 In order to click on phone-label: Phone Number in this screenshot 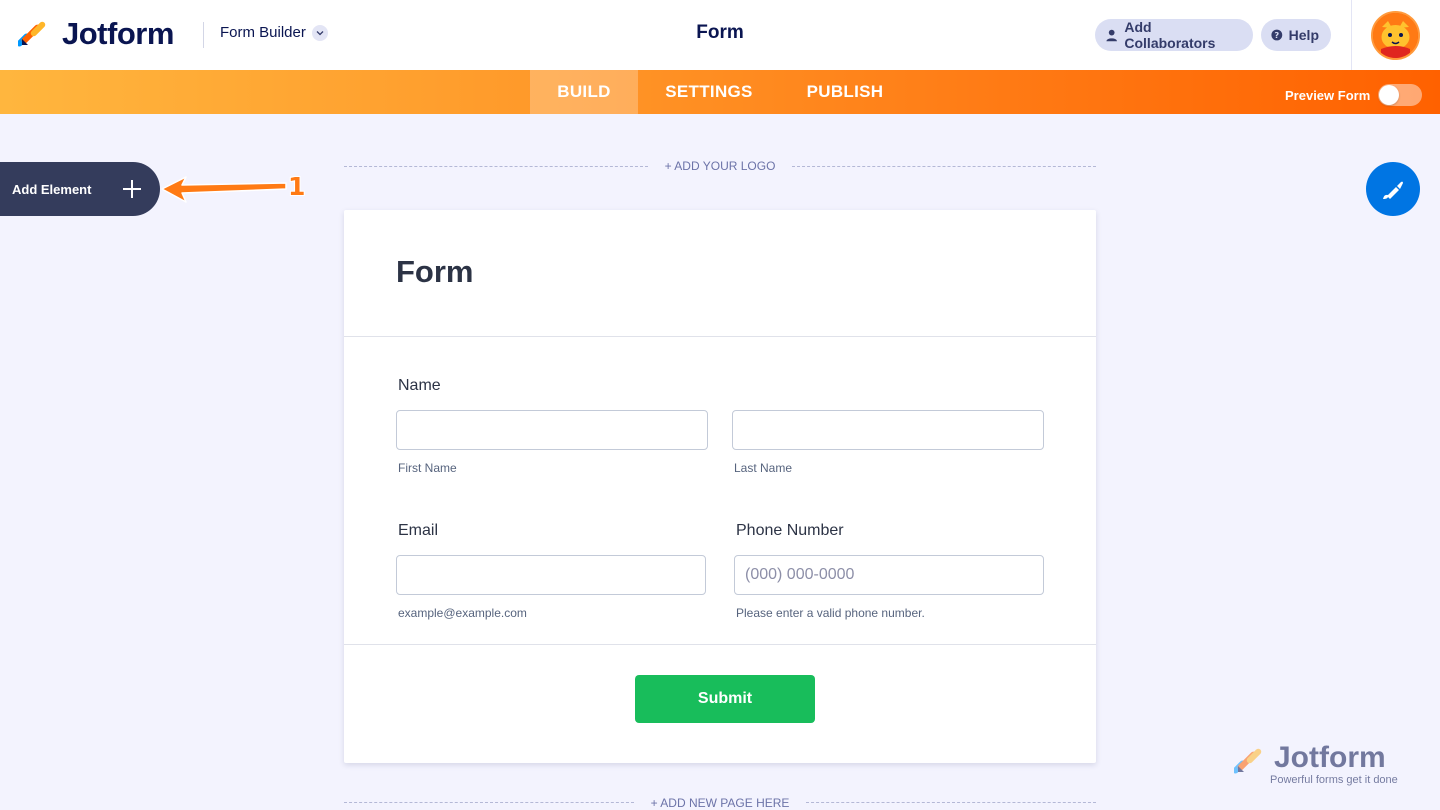, I will do `click(790, 530)`.